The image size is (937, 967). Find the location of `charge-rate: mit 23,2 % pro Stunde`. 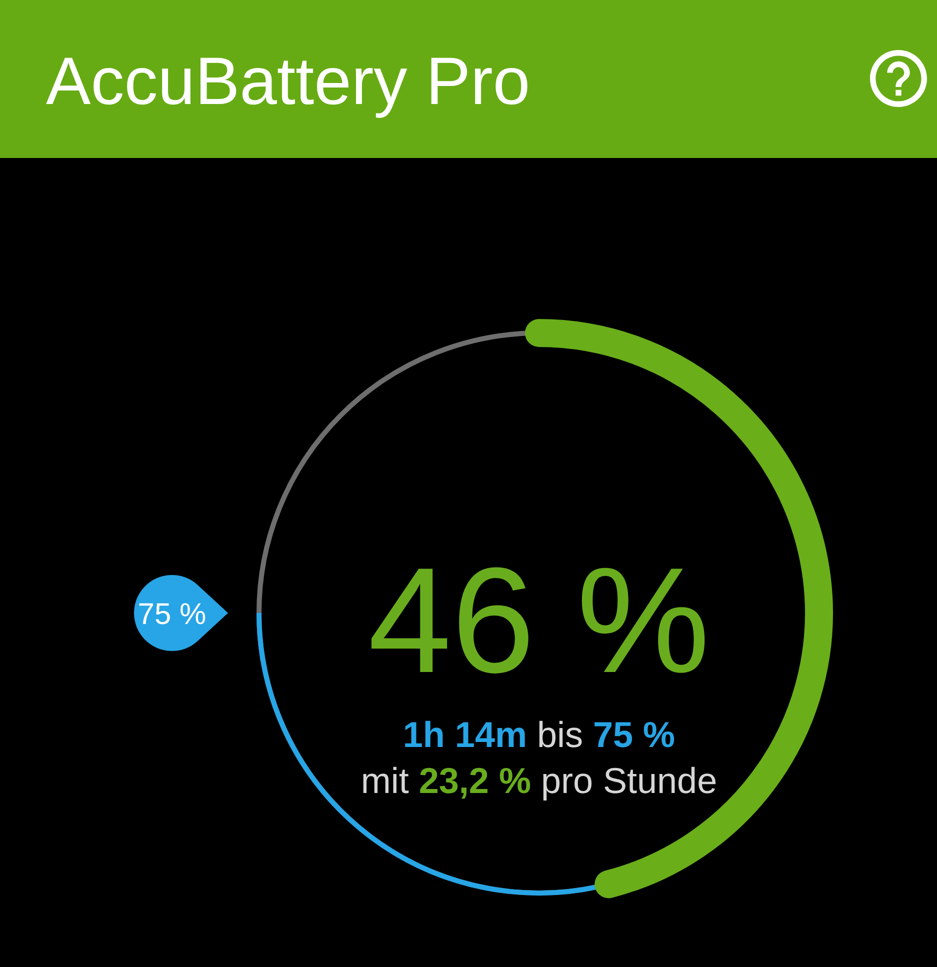

charge-rate: mit 23,2 % pro Stunde is located at coordinates (539, 781).